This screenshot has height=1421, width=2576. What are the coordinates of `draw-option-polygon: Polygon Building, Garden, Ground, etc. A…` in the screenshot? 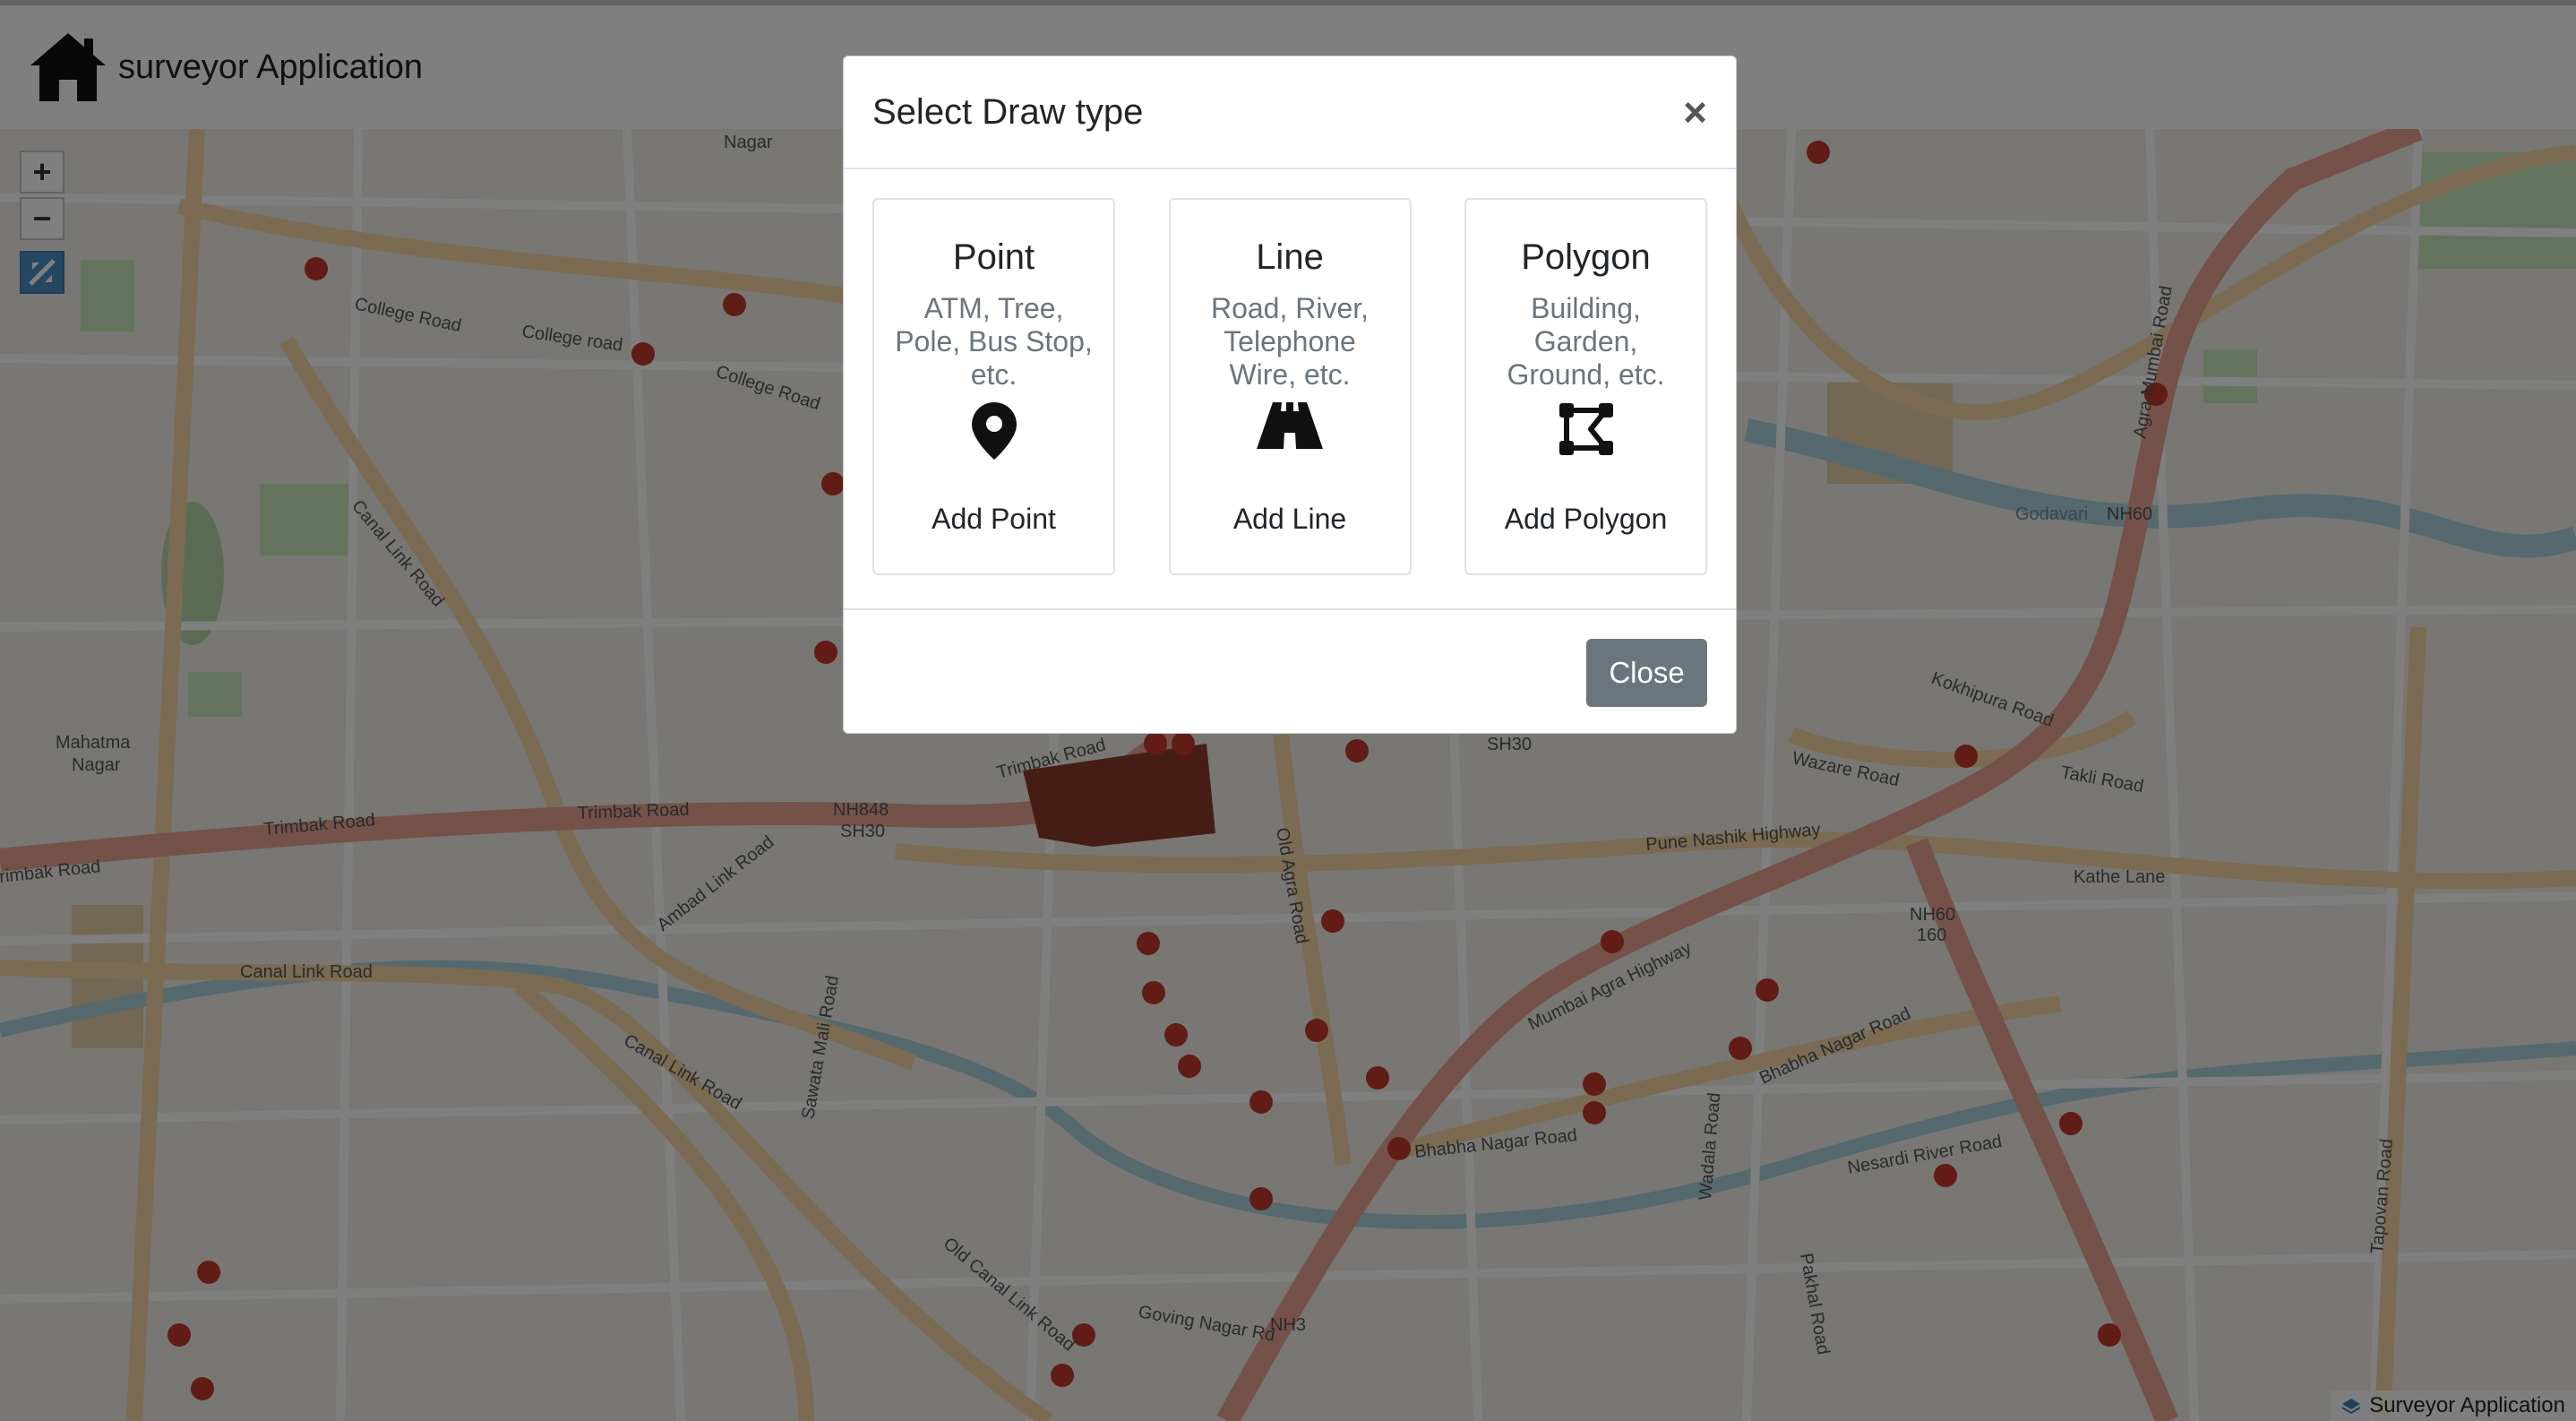 It's located at (1585, 386).